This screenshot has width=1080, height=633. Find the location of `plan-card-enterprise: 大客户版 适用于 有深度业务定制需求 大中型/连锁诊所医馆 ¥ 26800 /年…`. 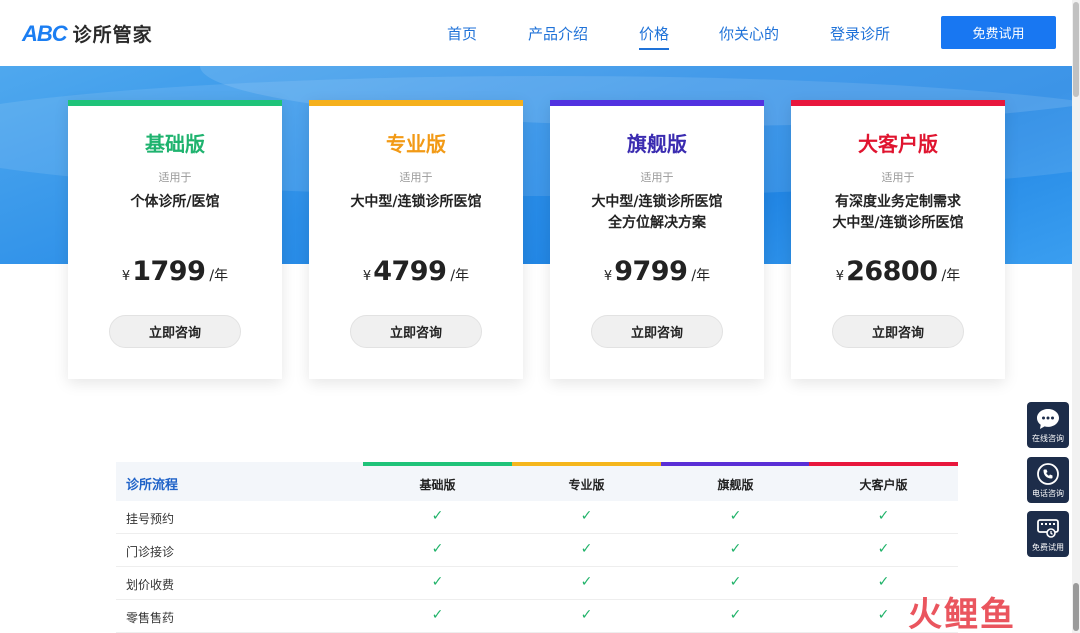

plan-card-enterprise: 大客户版 适用于 有深度业务定制需求 大中型/连锁诊所医馆 ¥ 26800 /年… is located at coordinates (898, 239).